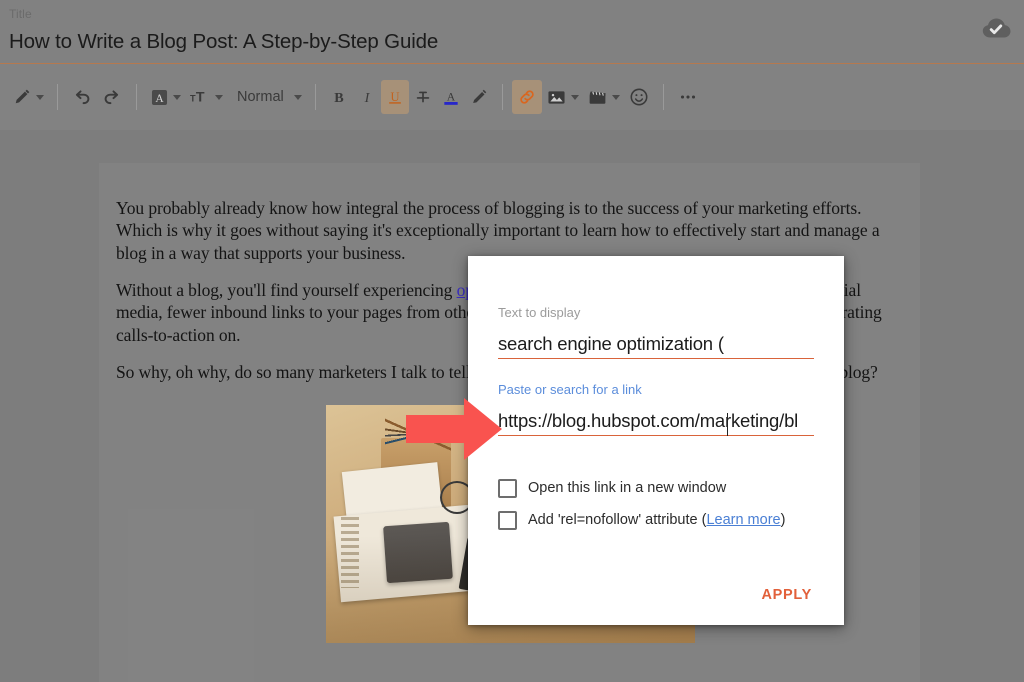  I want to click on redo-button, so click(112, 97).